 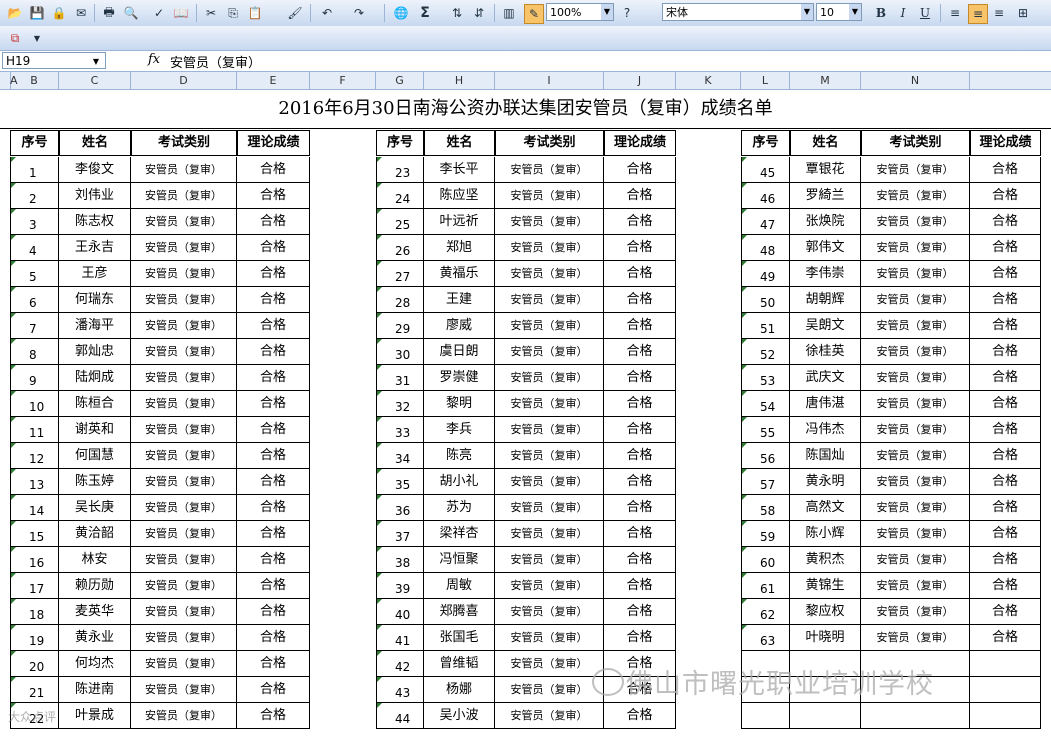 What do you see at coordinates (34, 300) in the screenshot?
I see `row-number: 6` at bounding box center [34, 300].